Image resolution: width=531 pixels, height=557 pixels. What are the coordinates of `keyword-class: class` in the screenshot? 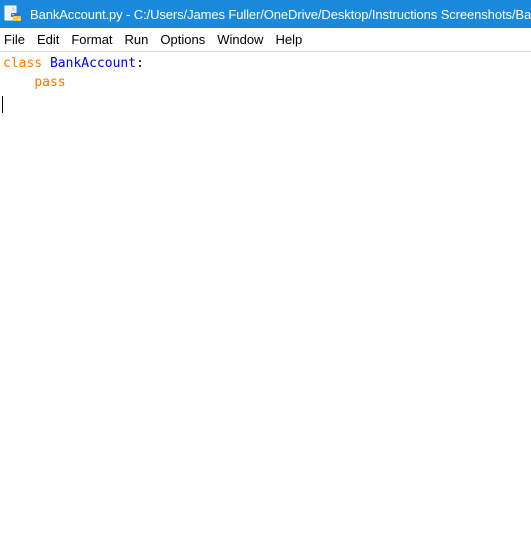 It's located at (23, 63).